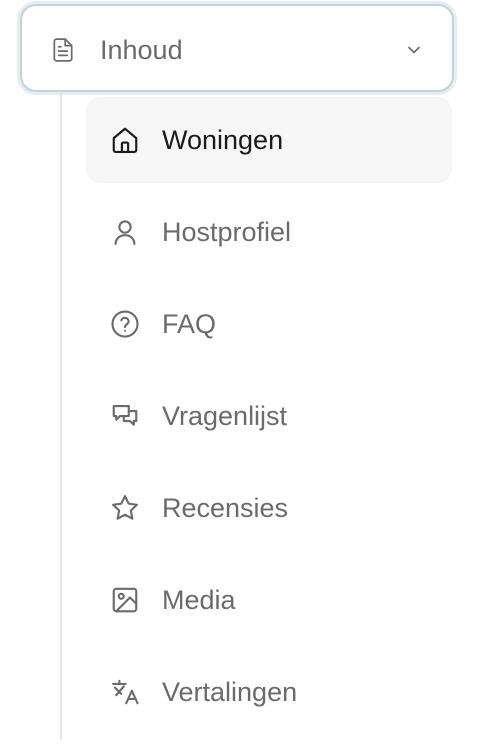 The height and width of the screenshot is (754, 480). What do you see at coordinates (223, 140) in the screenshot?
I see `submenu-item-label: Woningen` at bounding box center [223, 140].